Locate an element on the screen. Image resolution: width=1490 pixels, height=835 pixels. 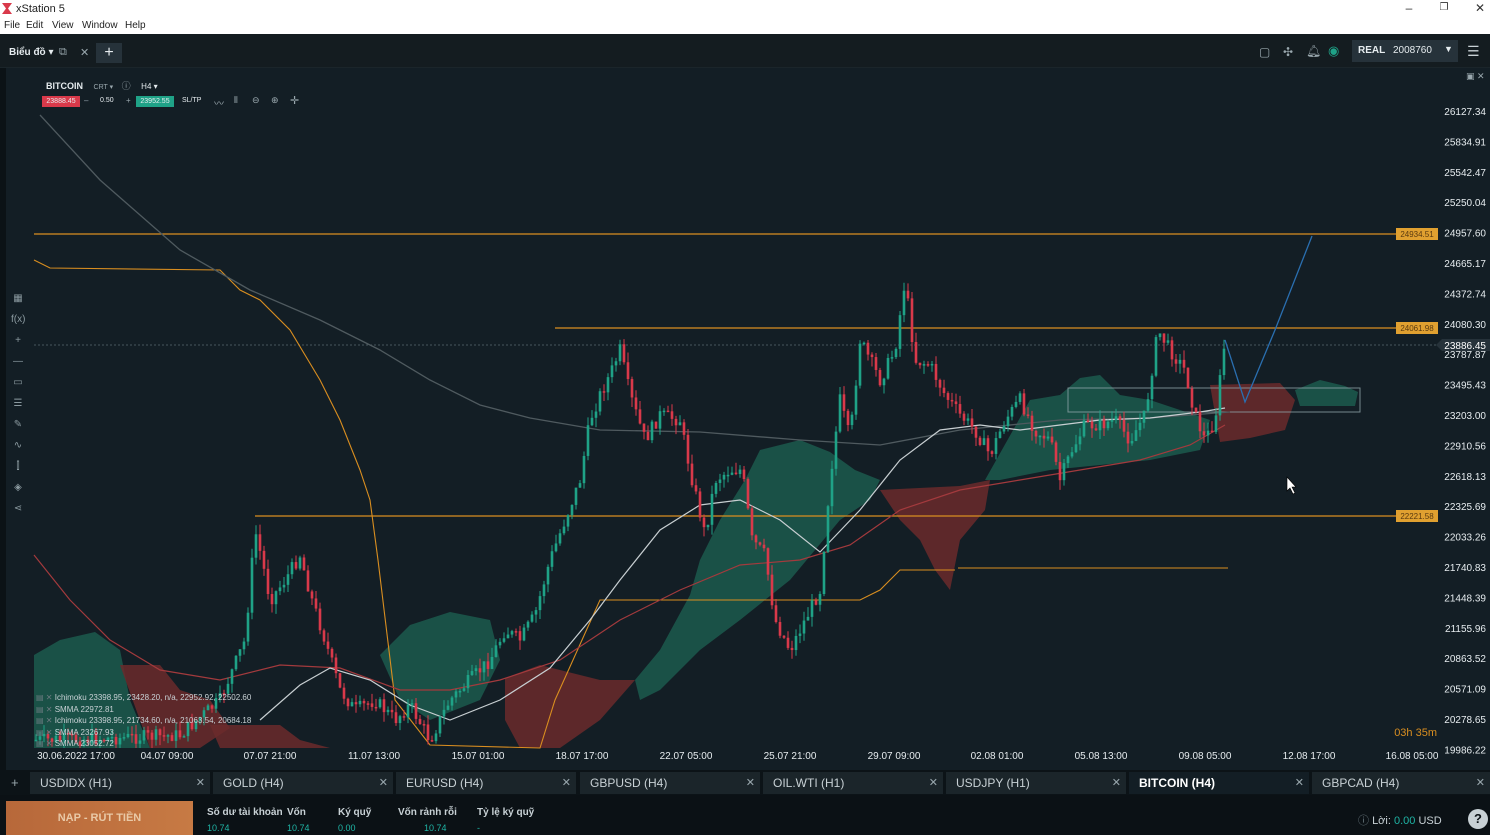
tab-oilwti: OIL.WTI (H1) ✕ is located at coordinates (853, 783).